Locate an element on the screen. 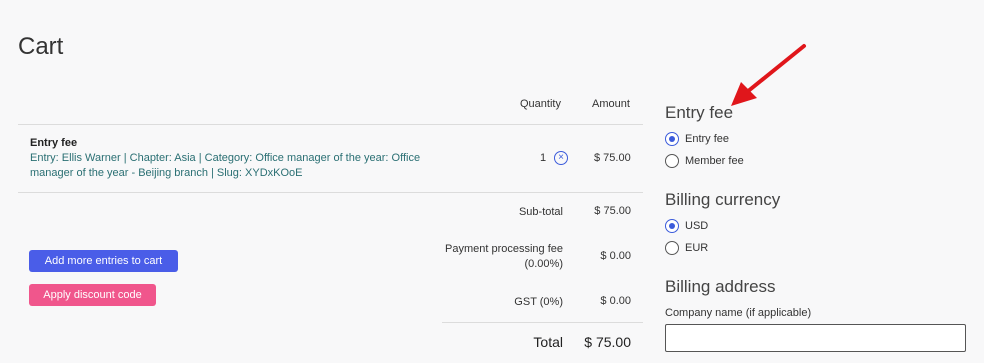  company-name-input is located at coordinates (815, 338).